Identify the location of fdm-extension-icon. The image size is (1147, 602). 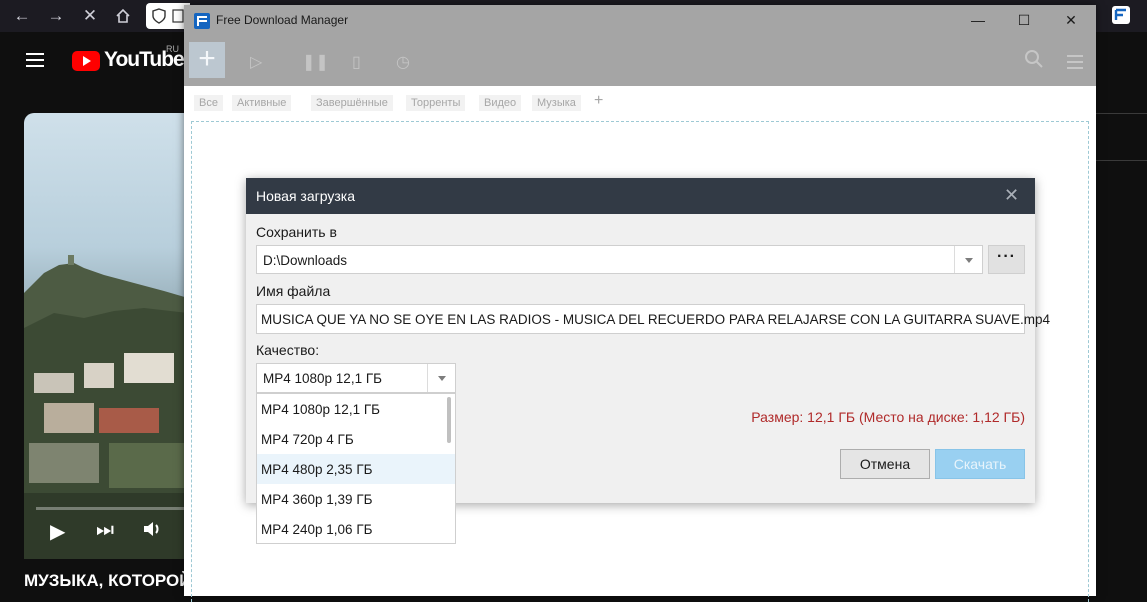
(1121, 15).